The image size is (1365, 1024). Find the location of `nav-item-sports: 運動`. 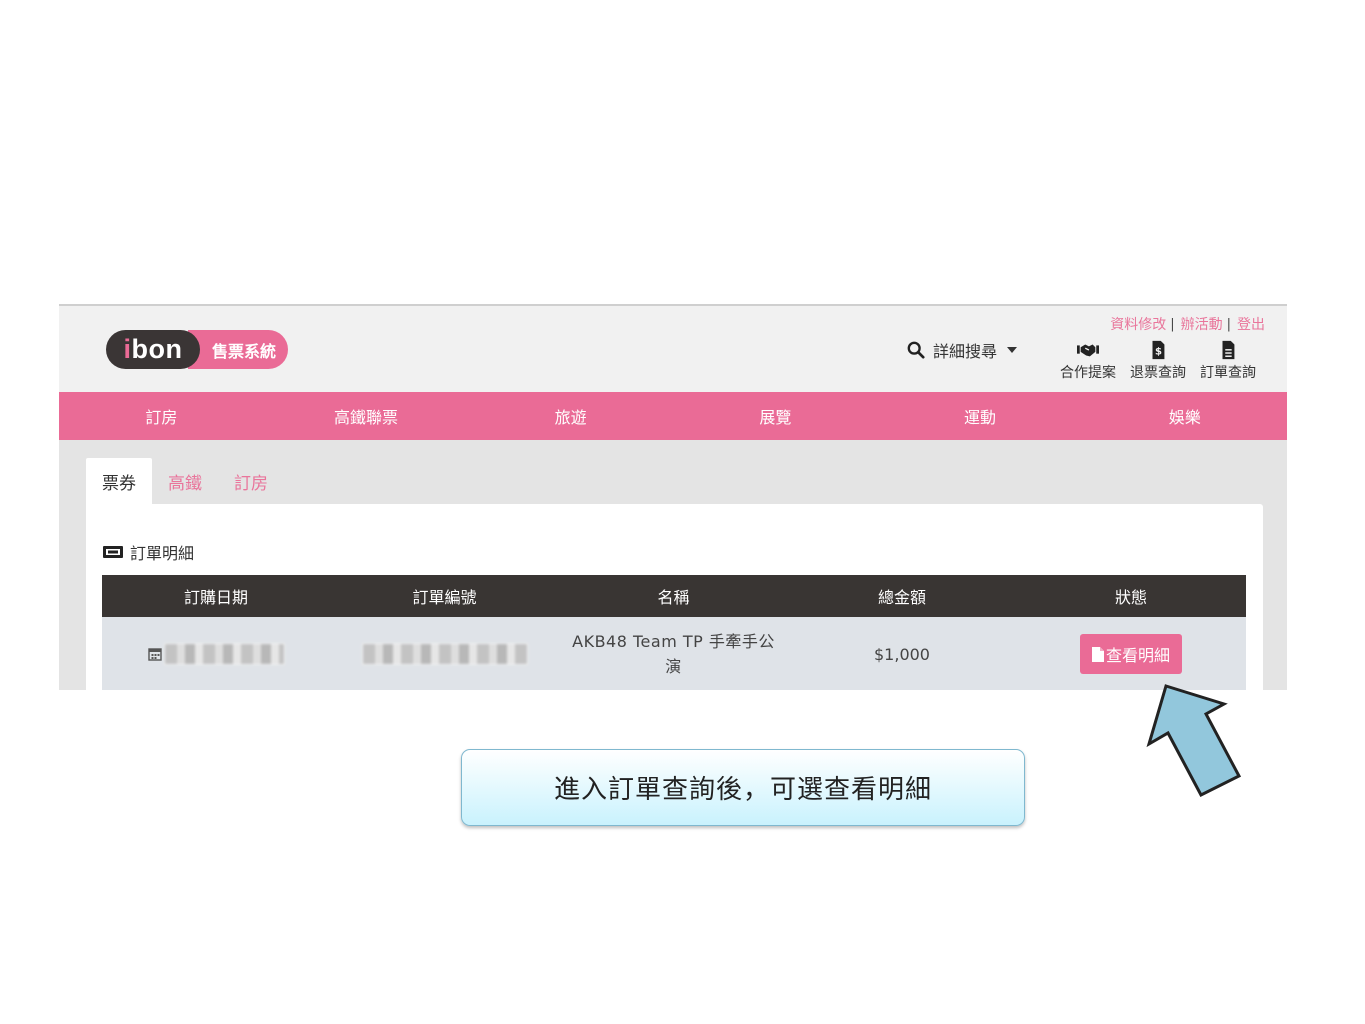

nav-item-sports: 運動 is located at coordinates (980, 416).